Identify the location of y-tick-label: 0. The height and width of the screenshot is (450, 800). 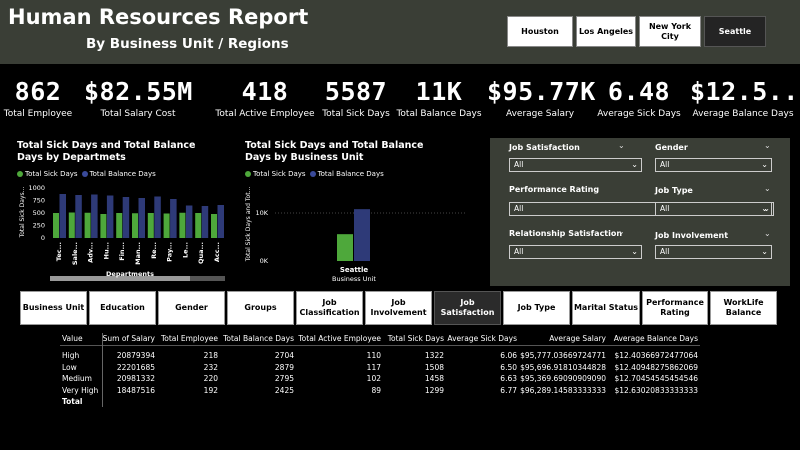
(43, 238).